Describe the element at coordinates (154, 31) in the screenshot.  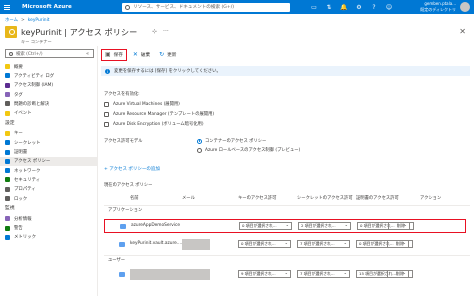
I see `pin-icon: ⊹` at that location.